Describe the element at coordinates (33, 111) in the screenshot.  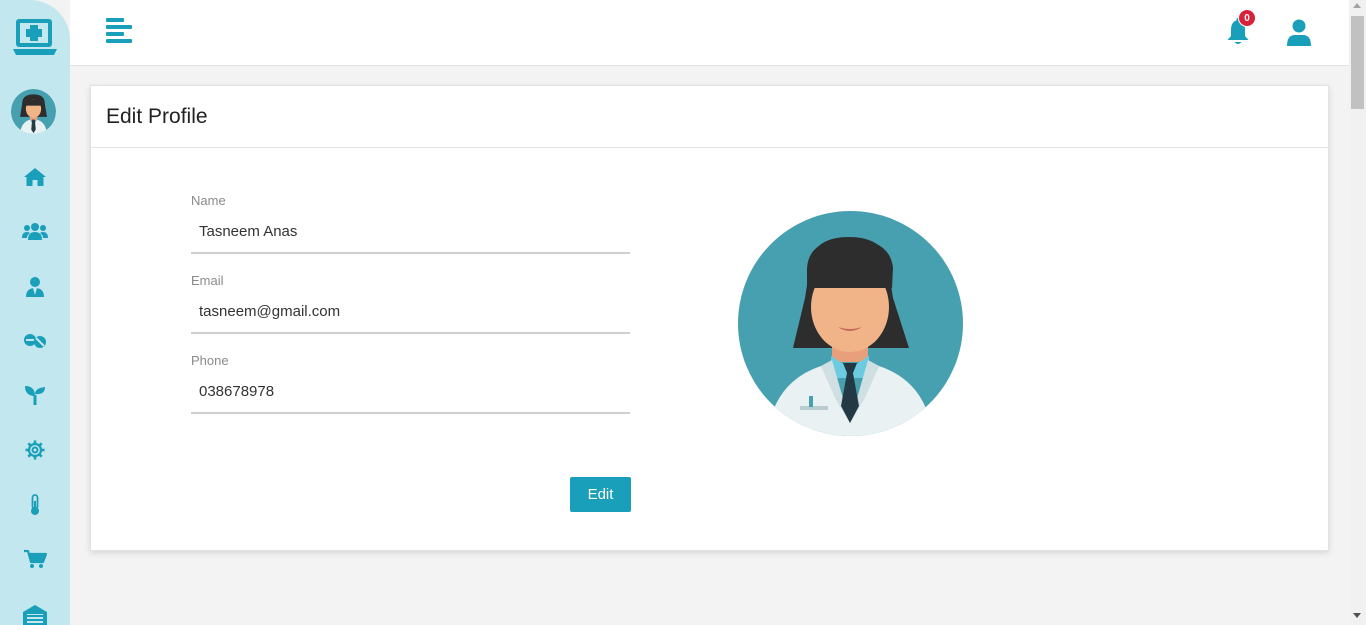
I see `avatar` at that location.